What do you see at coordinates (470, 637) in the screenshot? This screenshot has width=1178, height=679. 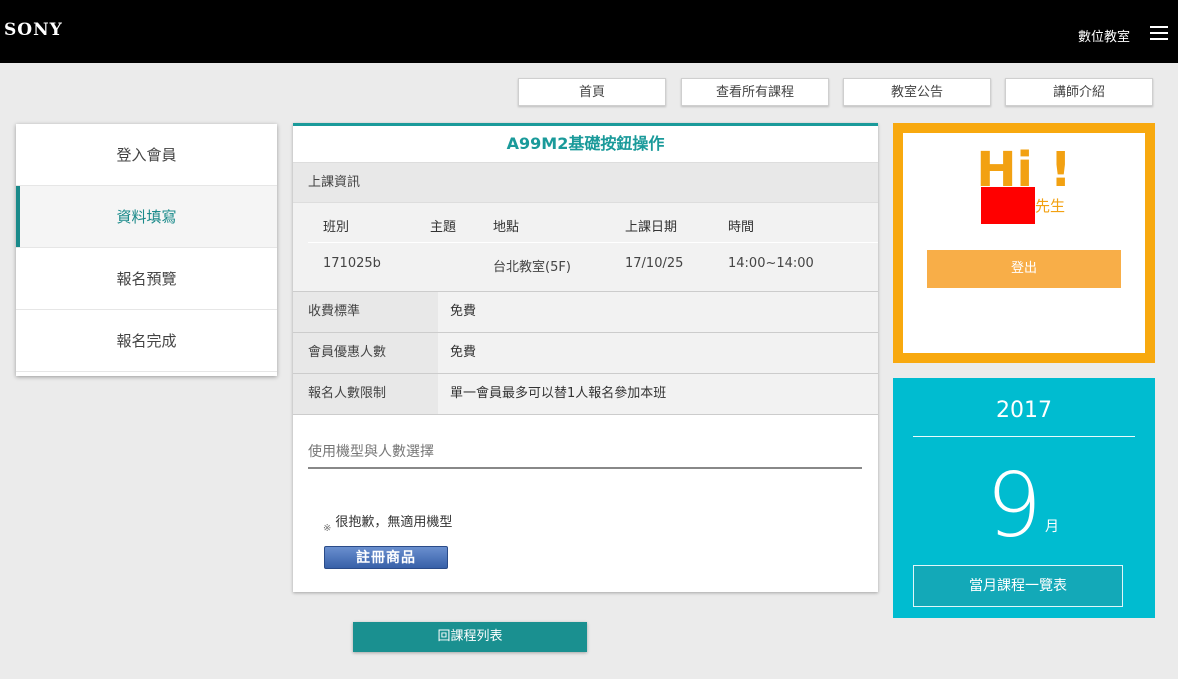 I see `back-to-course-list-button: 回課程列表` at bounding box center [470, 637].